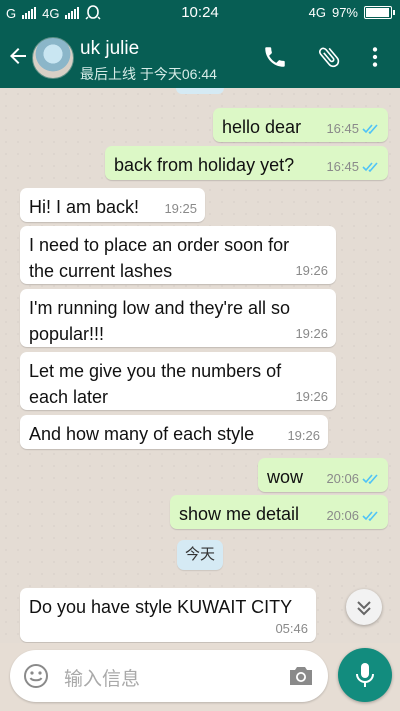 This screenshot has height=711, width=400. I want to click on message-text: Do you have style KUWAIT CITY, so click(161, 607).